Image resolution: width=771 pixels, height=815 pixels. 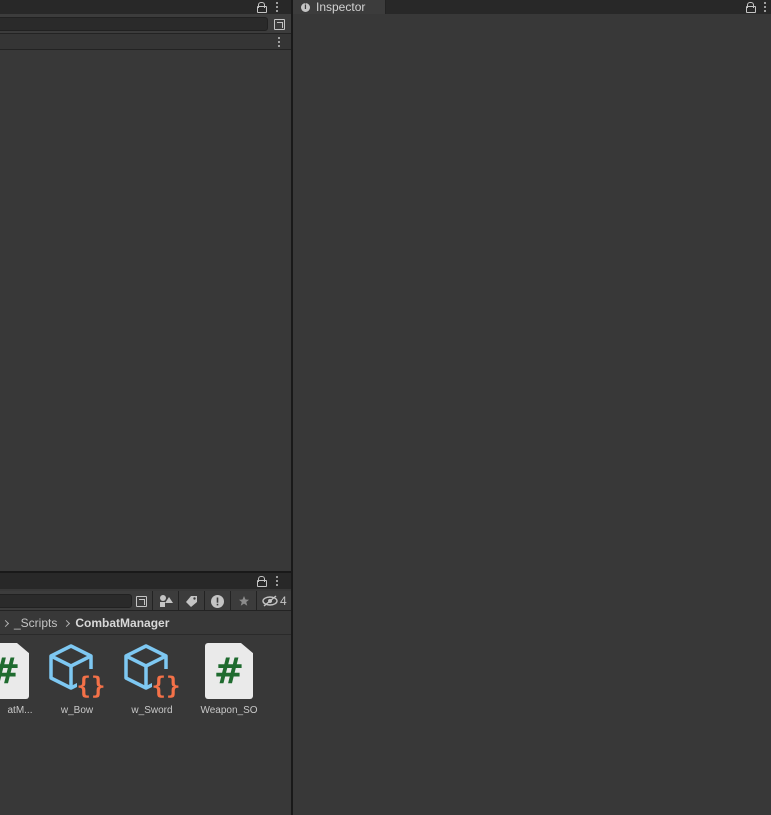 I want to click on hidden-packages-count: 4, so click(x=283, y=601).